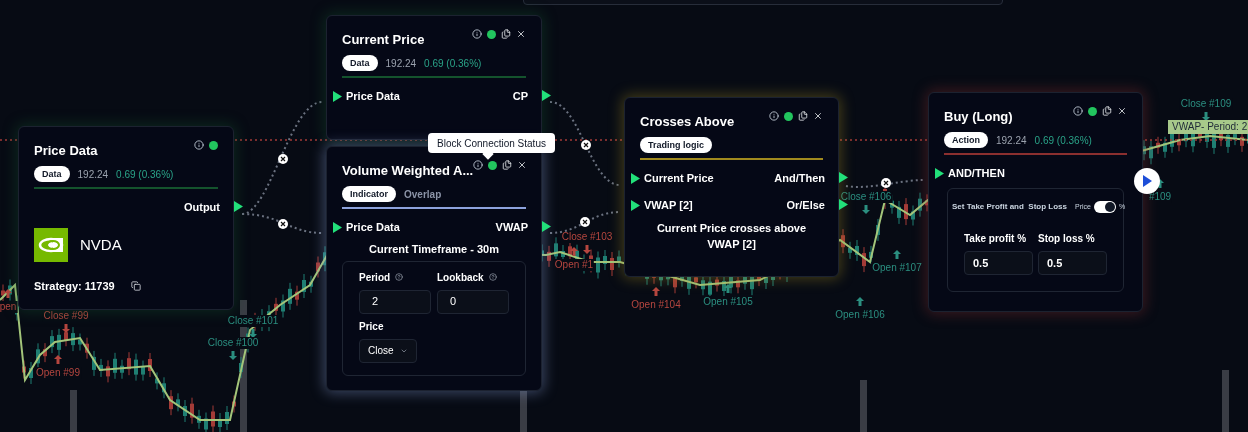 The image size is (1248, 432). Describe the element at coordinates (66, 151) in the screenshot. I see `node-title: Price Data` at that location.